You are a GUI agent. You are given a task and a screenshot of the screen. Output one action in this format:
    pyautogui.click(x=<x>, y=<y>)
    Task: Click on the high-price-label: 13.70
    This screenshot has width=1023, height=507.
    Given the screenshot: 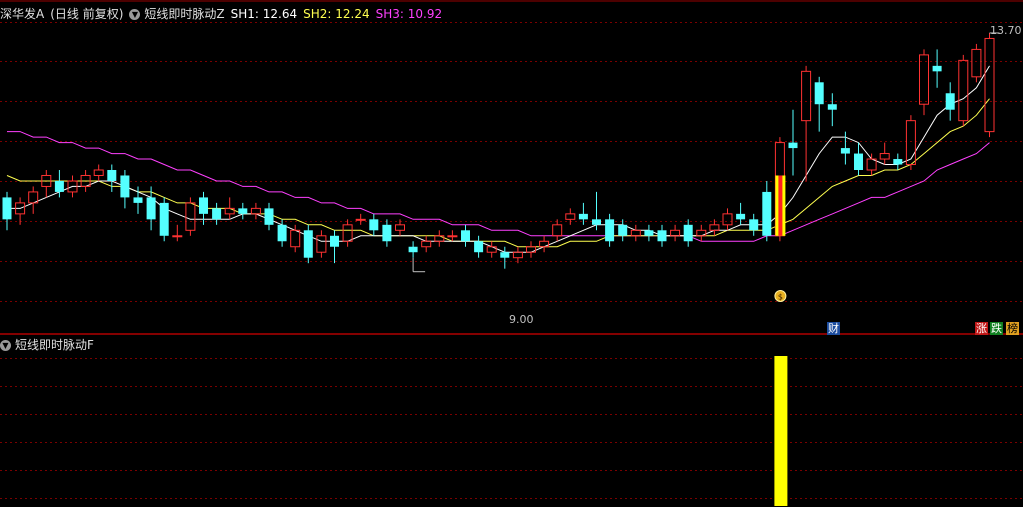 What is the action you would take?
    pyautogui.click(x=1006, y=30)
    